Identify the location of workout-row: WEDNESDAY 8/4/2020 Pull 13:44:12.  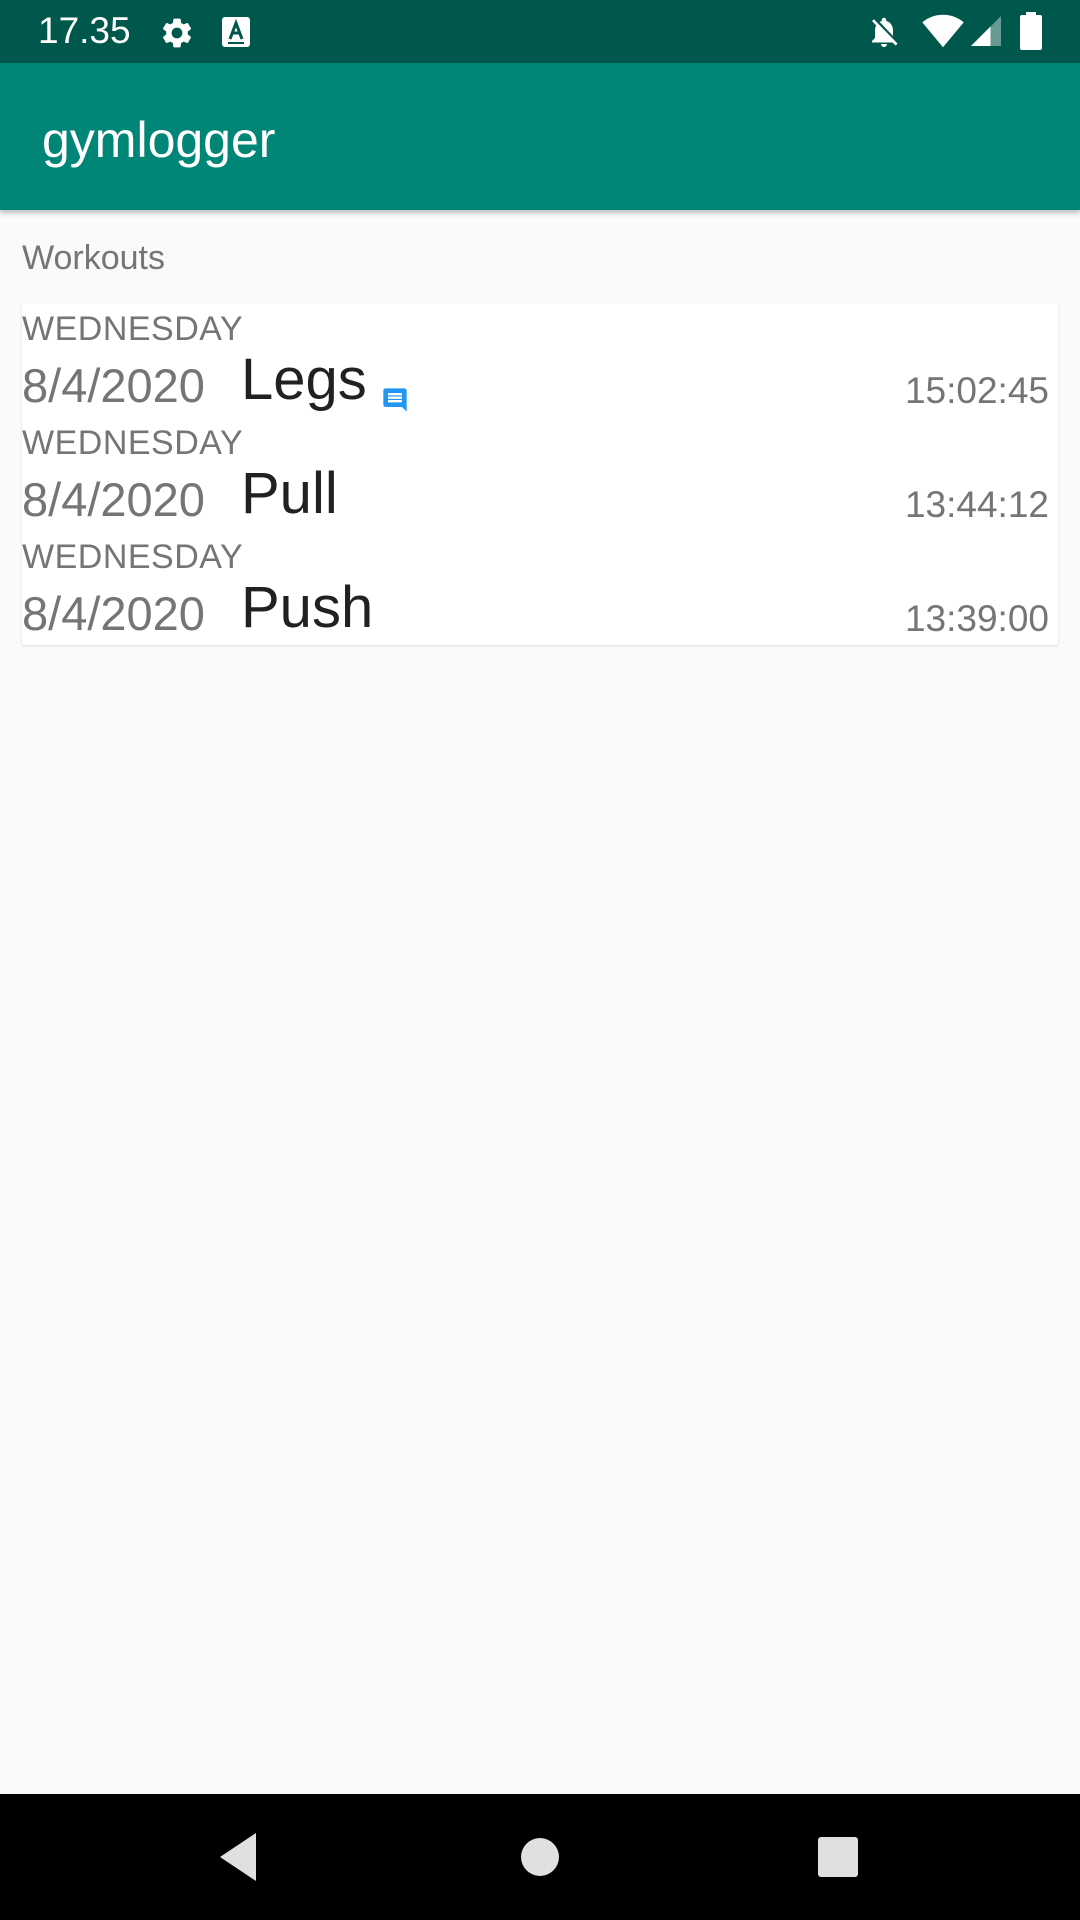
(540, 474).